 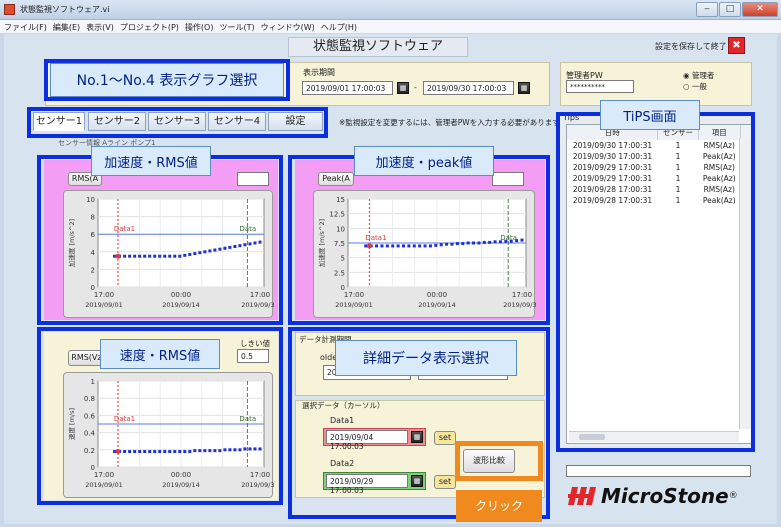 I want to click on window-title: 状態監視ソフトウェア.vi, so click(x=65, y=9).